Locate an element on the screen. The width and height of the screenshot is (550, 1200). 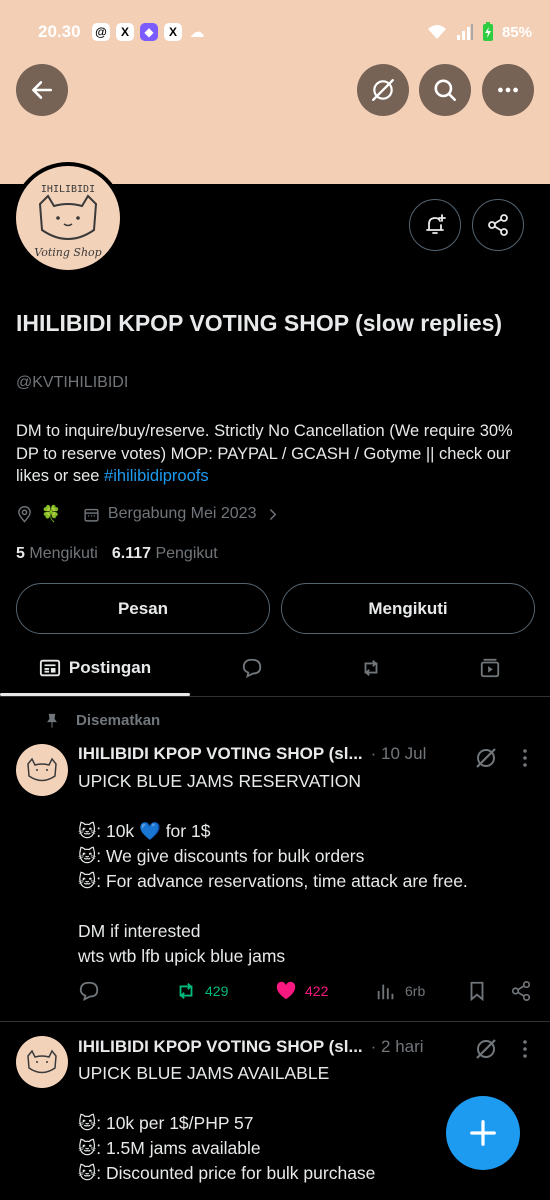
profile-handle: @KVTIHILIBIDI is located at coordinates (72, 382).